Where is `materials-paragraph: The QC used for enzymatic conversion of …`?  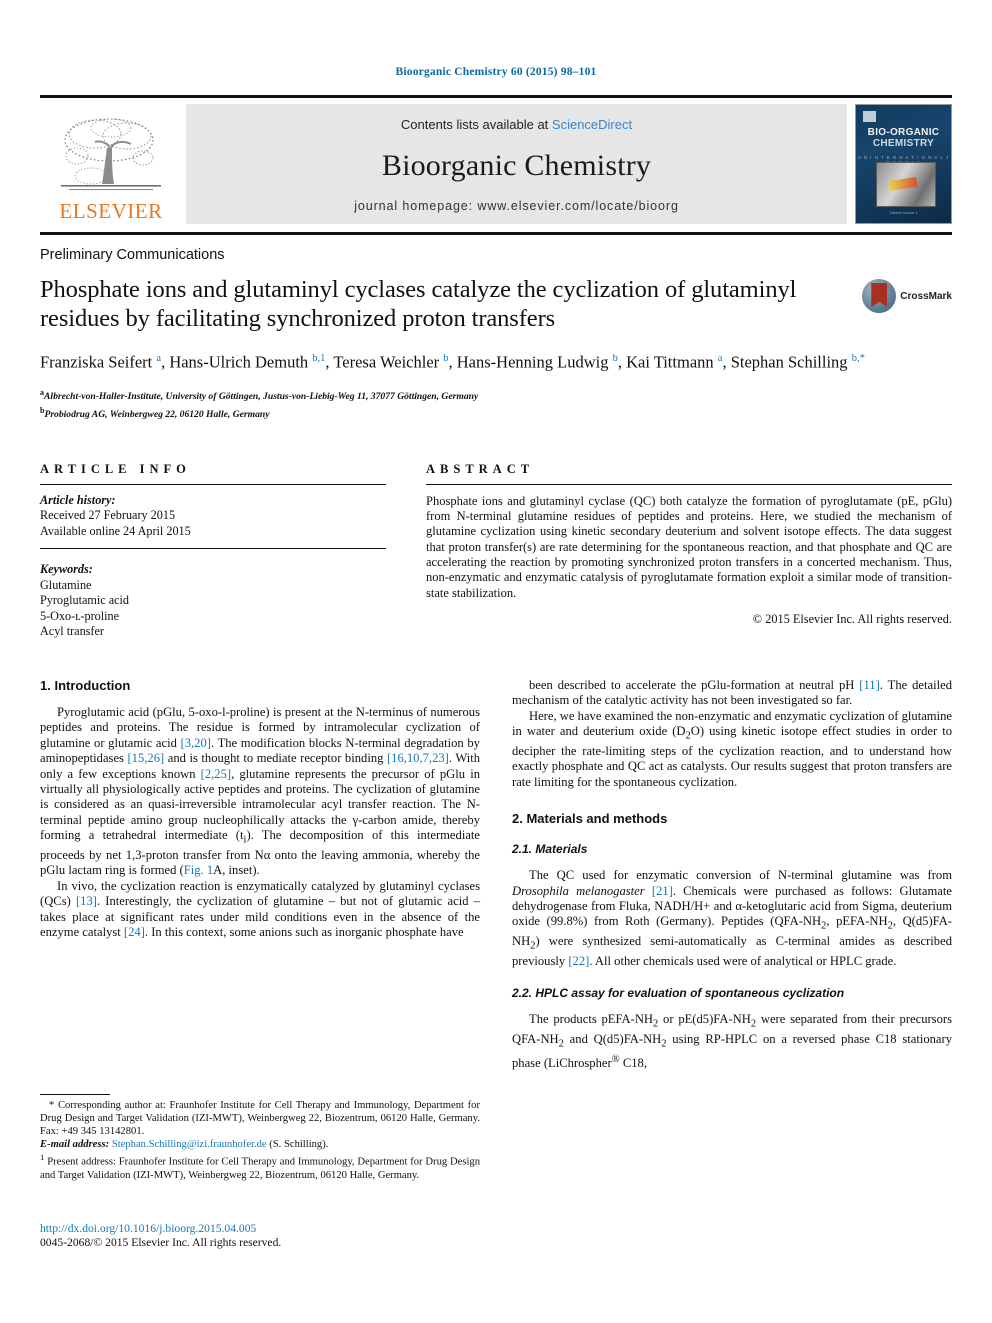
materials-paragraph: The QC used for enzymatic conversion of … is located at coordinates (732, 918).